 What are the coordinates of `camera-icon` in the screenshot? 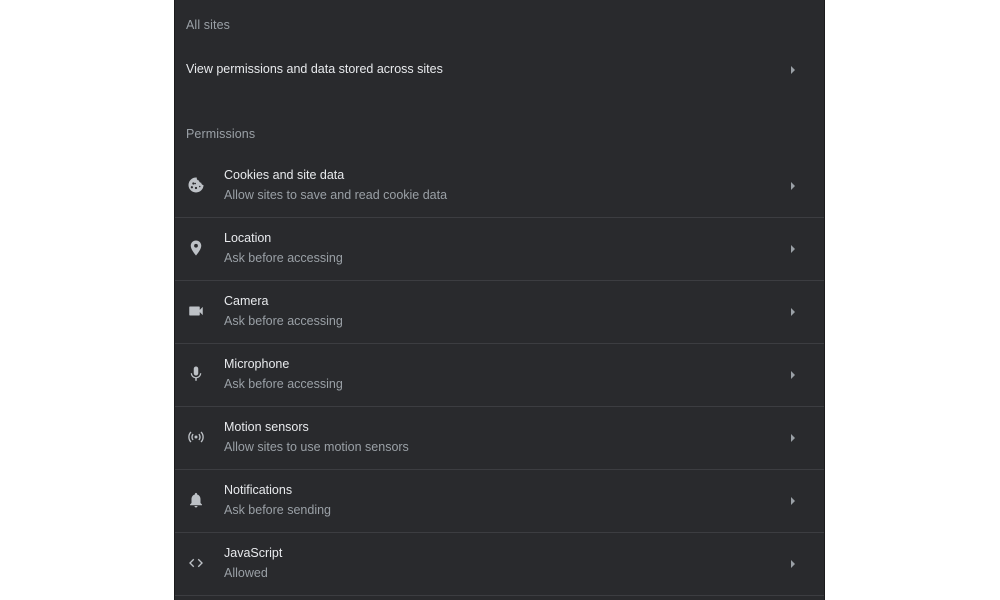 It's located at (196, 311).